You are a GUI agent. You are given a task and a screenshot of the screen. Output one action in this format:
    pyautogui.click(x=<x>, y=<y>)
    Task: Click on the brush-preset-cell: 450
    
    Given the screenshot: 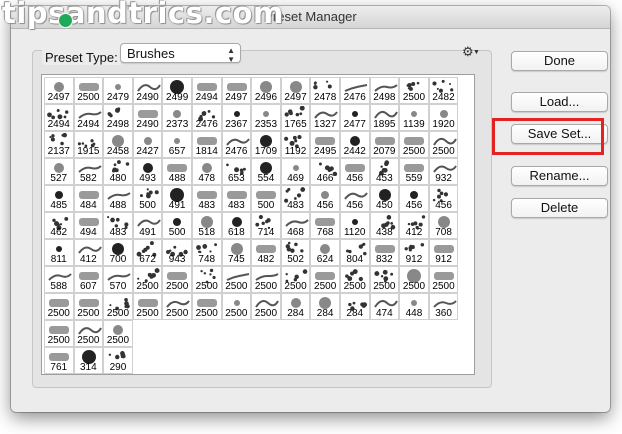 What is the action you would take?
    pyautogui.click(x=384, y=198)
    